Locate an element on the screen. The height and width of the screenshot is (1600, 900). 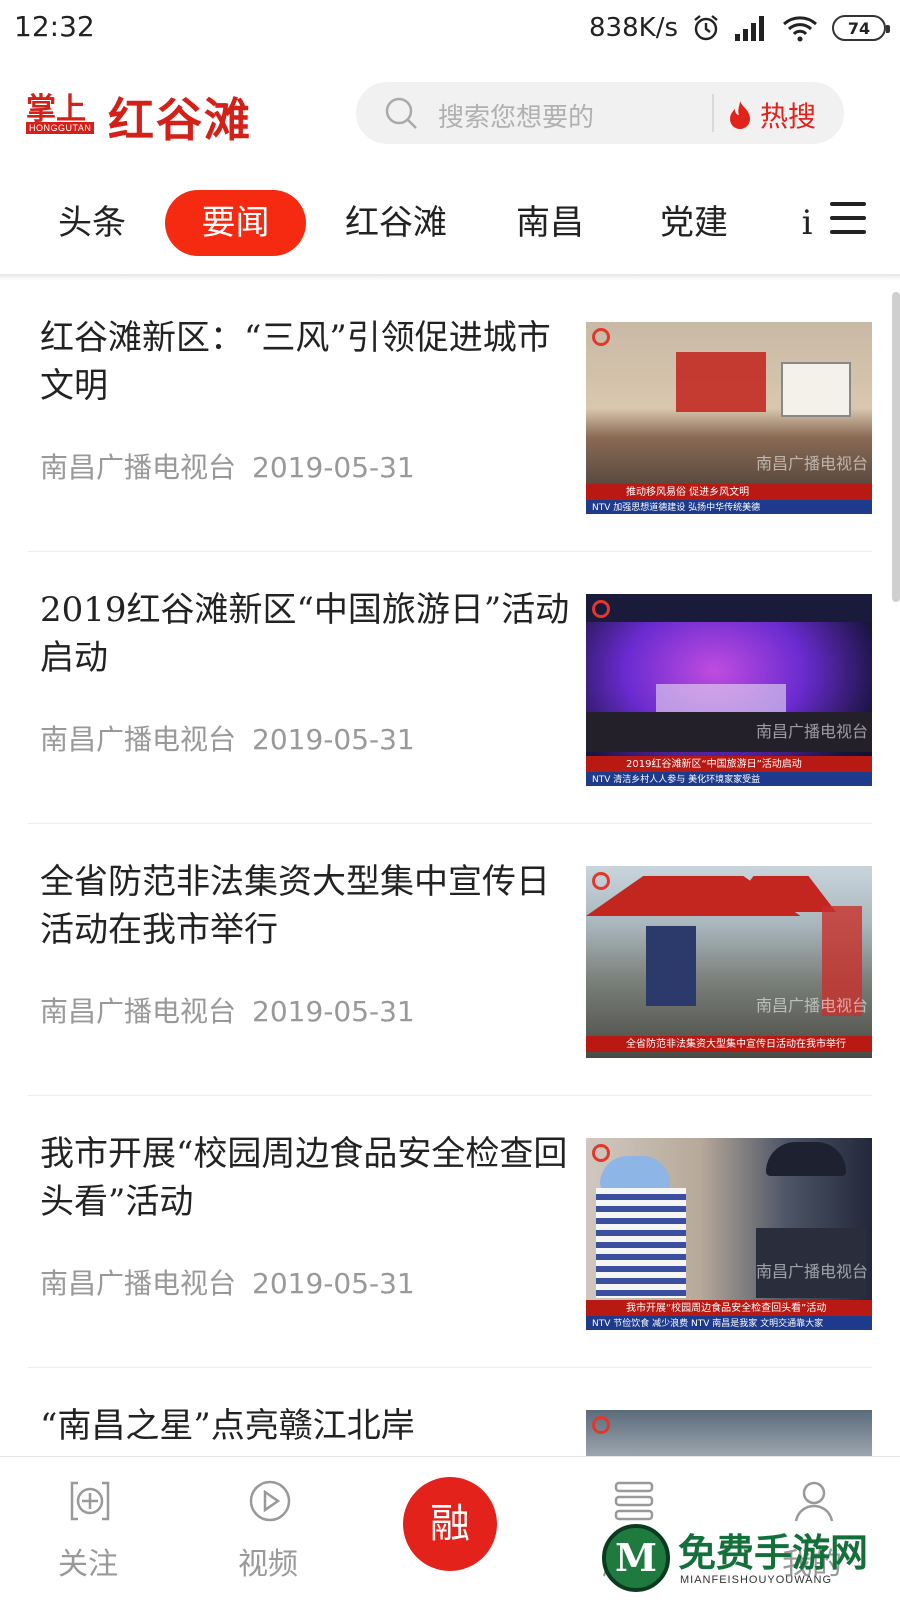
watermark-logo: M is located at coordinates (636, 1558).